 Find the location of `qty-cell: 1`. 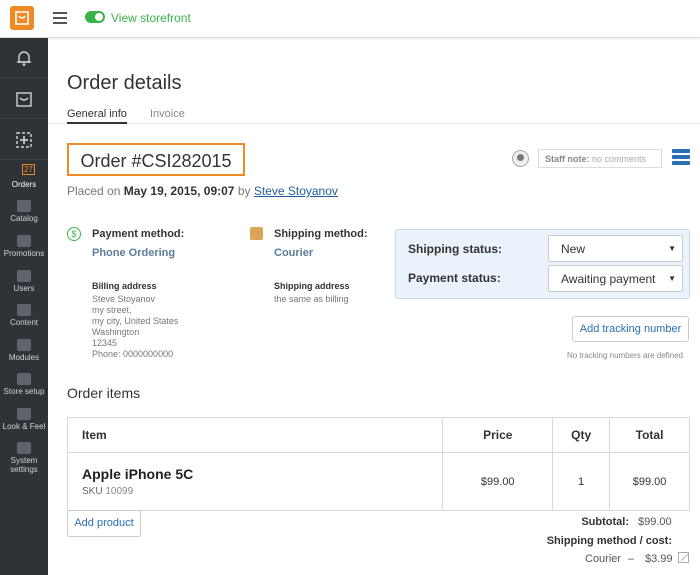

qty-cell: 1 is located at coordinates (581, 481).